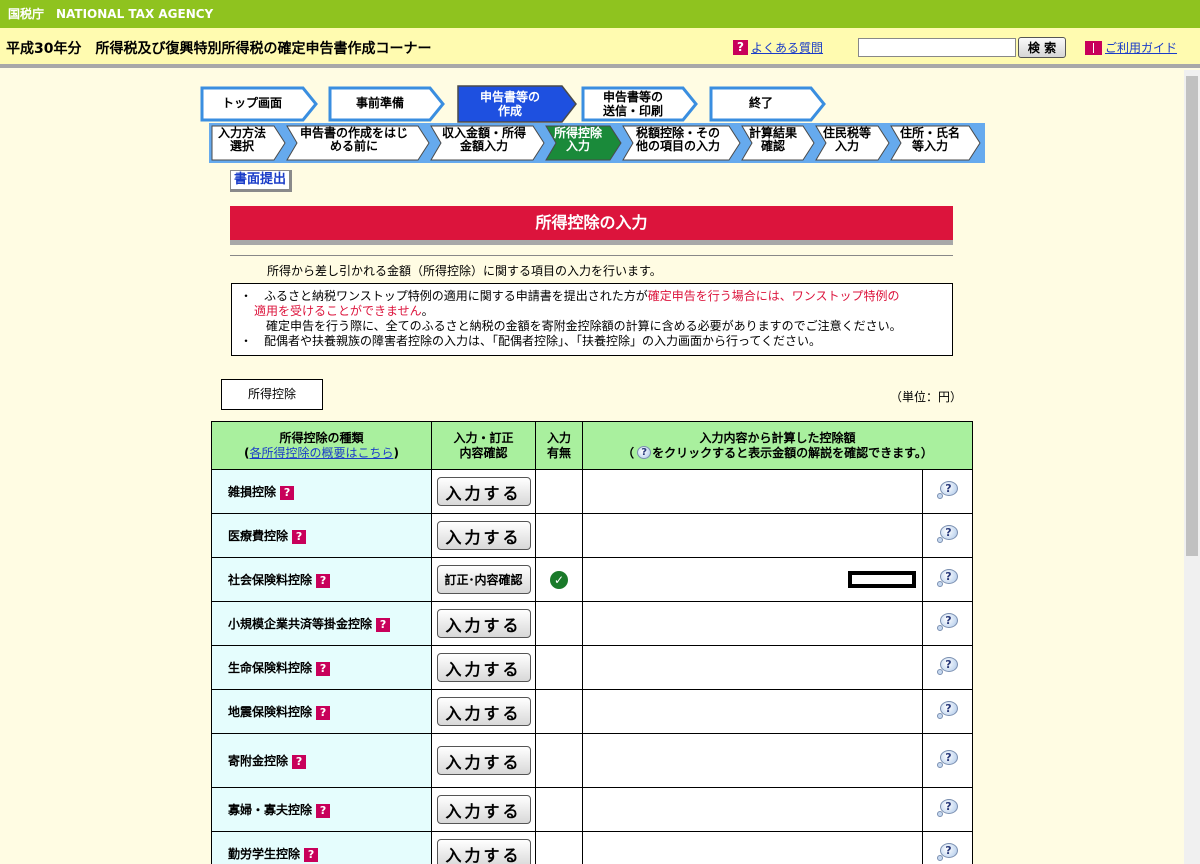 Image resolution: width=1200 pixels, height=864 pixels. I want to click on scrollbar, so click(1192, 467).